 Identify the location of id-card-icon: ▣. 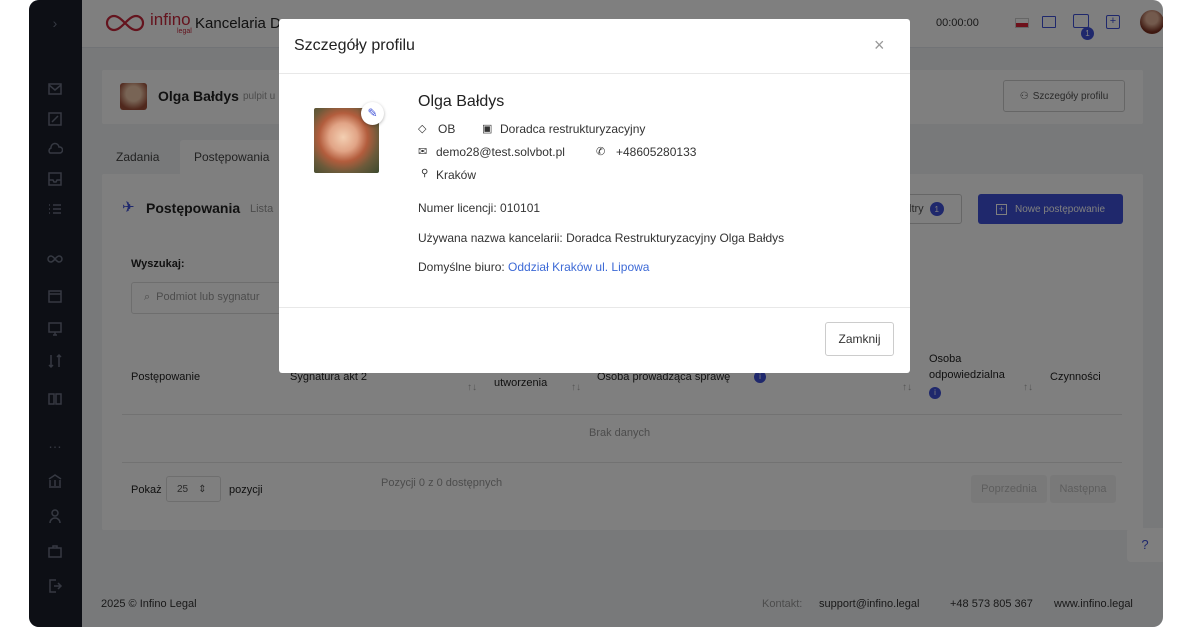
(487, 129).